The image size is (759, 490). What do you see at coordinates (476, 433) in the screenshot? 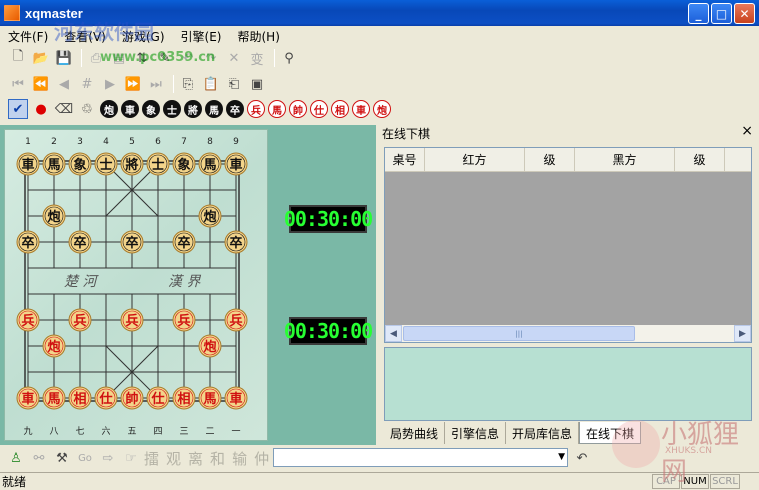
I see `tab-engine-info: 引擎信息` at bounding box center [476, 433].